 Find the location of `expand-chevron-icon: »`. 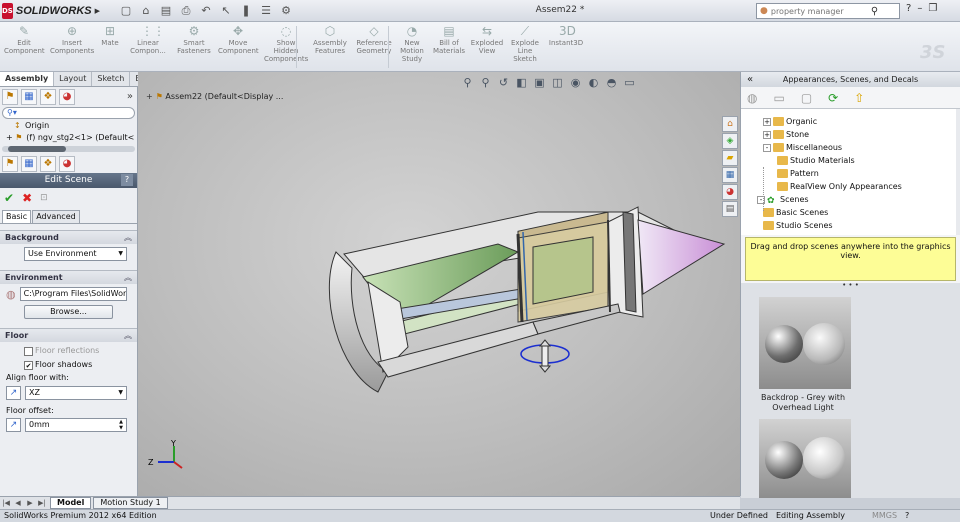

expand-chevron-icon: » is located at coordinates (130, 96).